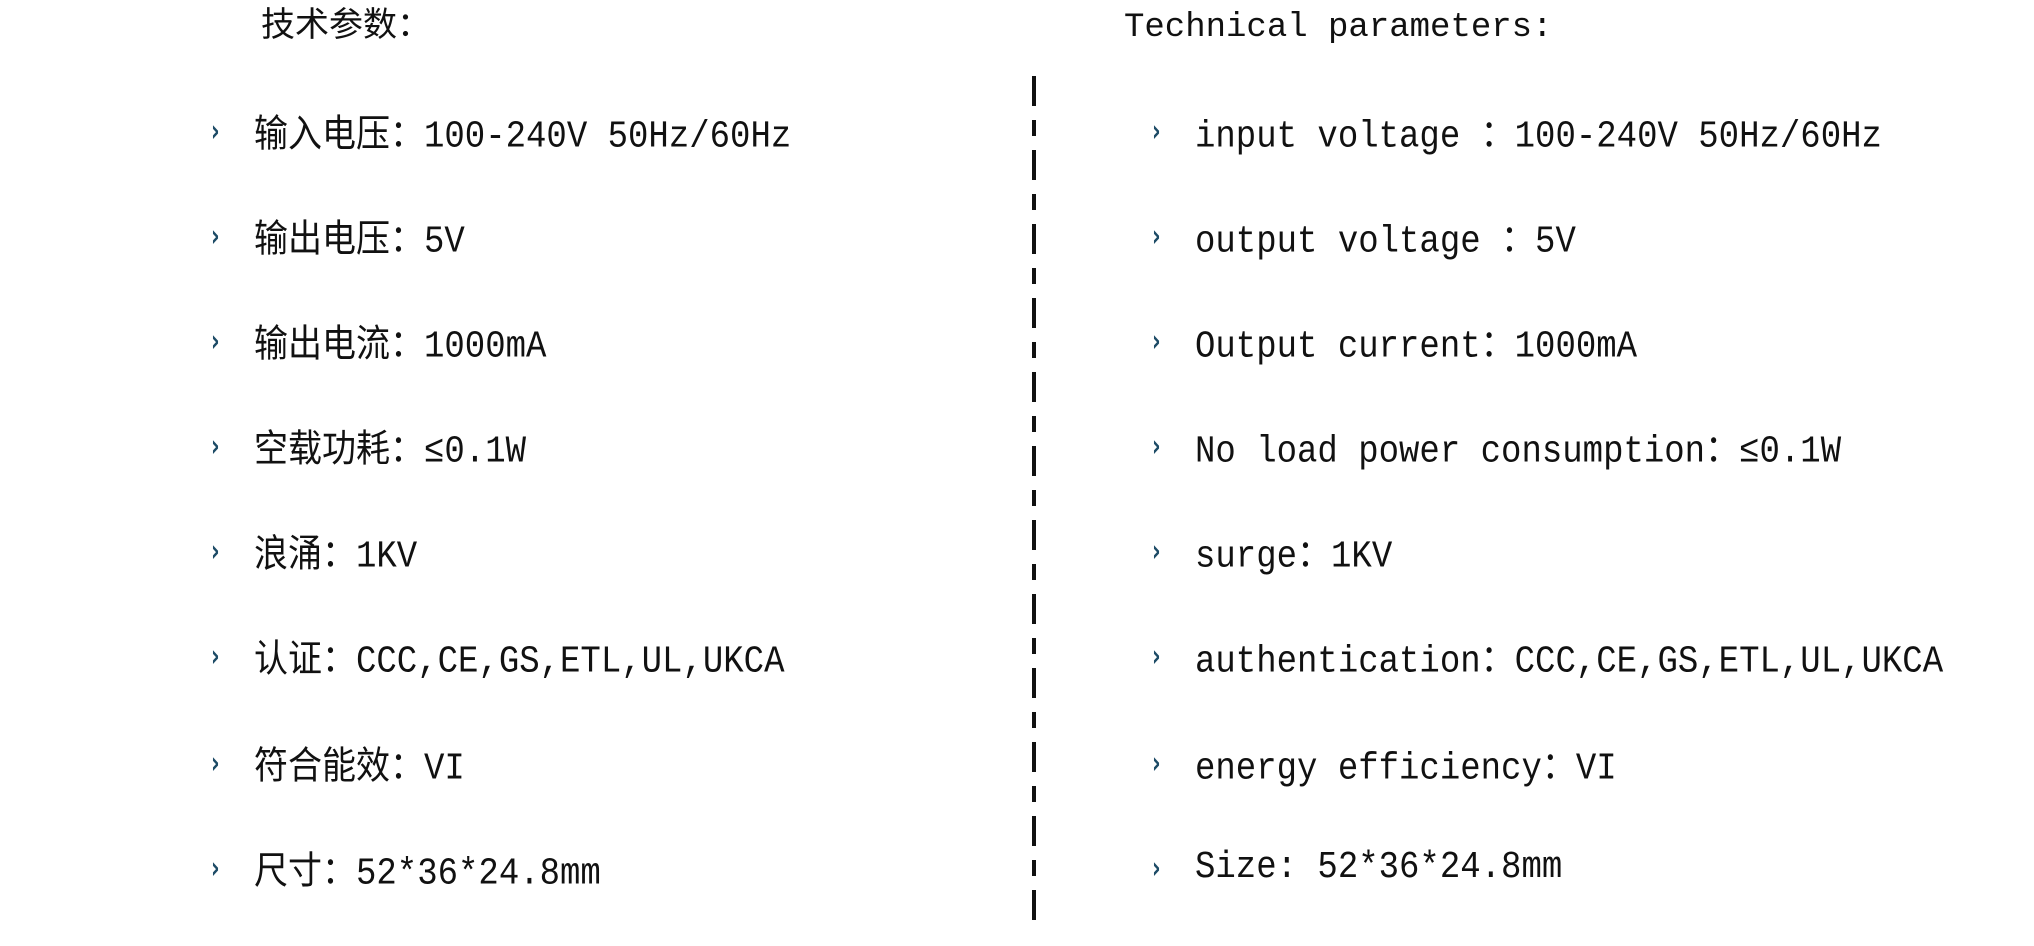 The image size is (2034, 946). I want to click on param-text: authentication：CCC,CE,GS,ETL,UL,UKCA, so click(1569, 662).